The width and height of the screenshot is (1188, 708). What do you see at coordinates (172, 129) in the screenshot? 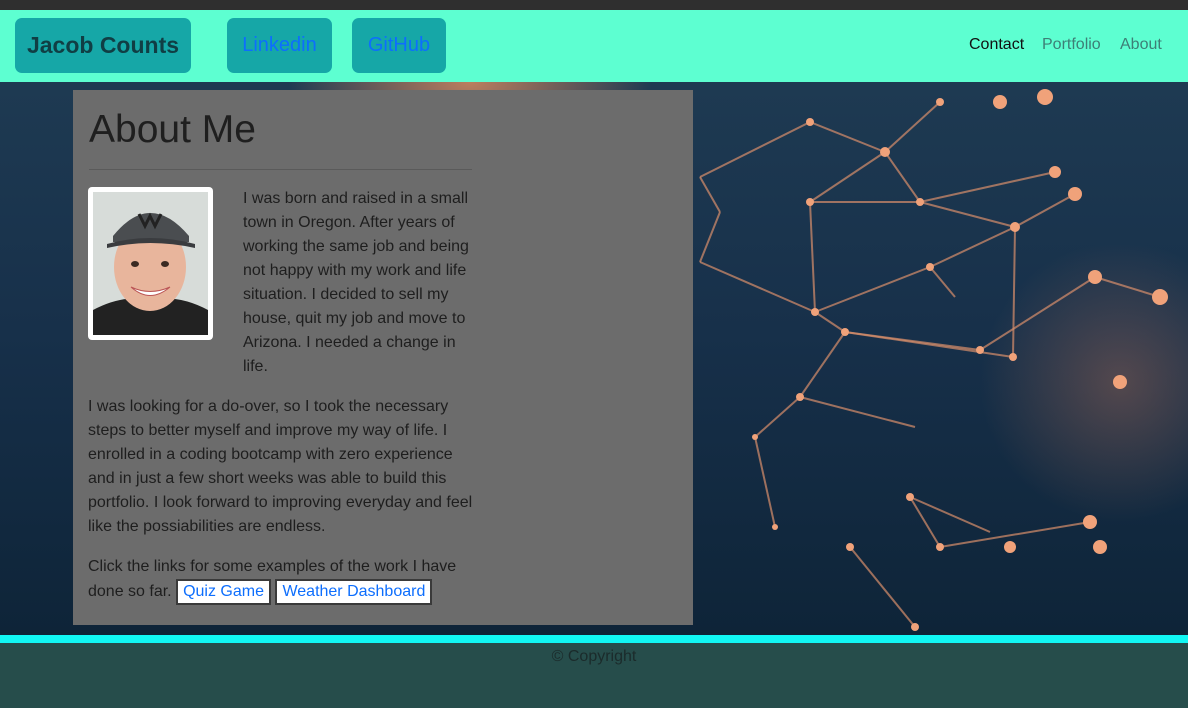
I see `about-title: About Me` at bounding box center [172, 129].